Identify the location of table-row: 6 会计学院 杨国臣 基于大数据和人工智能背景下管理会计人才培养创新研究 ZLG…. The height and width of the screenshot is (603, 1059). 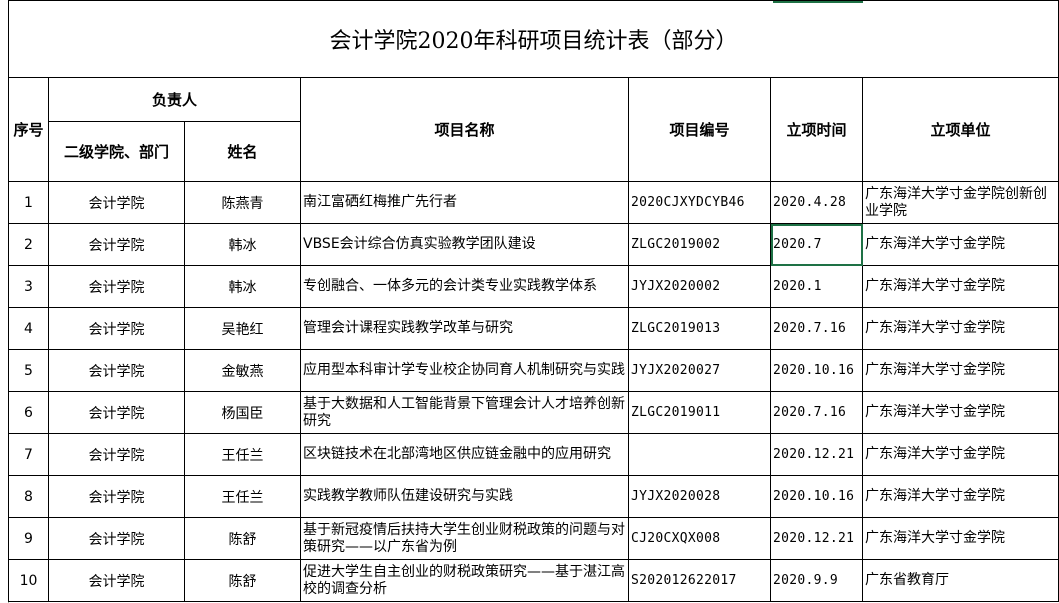
(533, 412).